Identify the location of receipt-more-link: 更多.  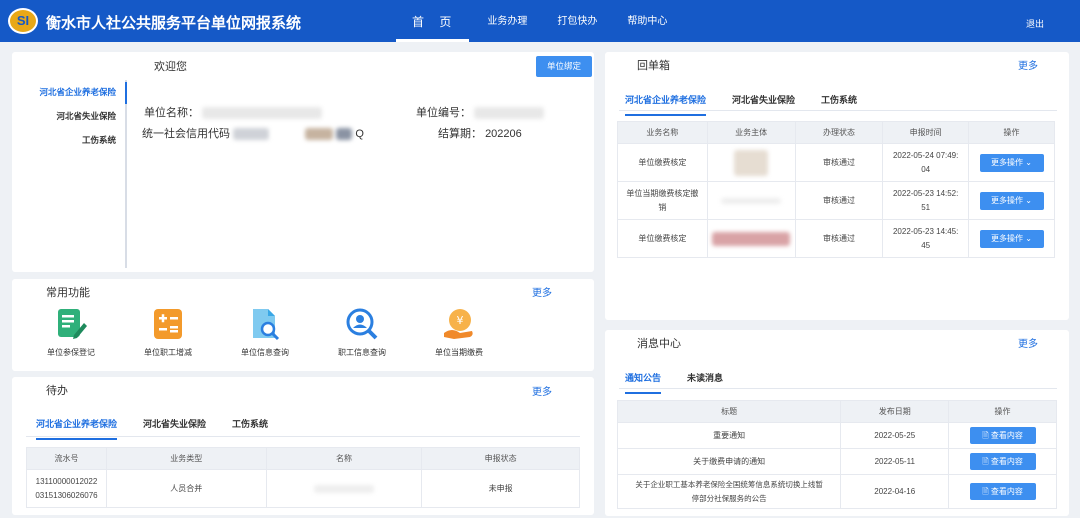
(1028, 64).